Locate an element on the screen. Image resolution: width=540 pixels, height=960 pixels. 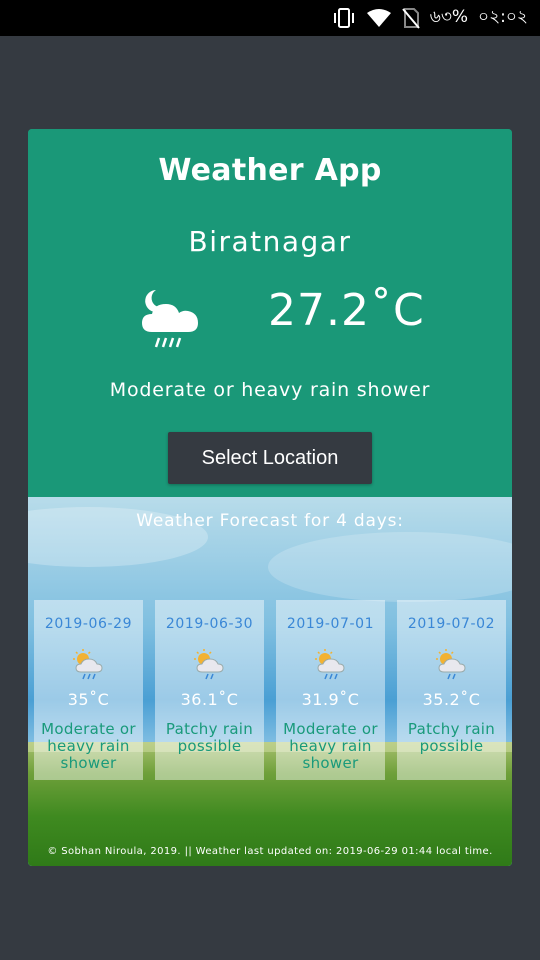
no-sim-icon is located at coordinates (411, 18).